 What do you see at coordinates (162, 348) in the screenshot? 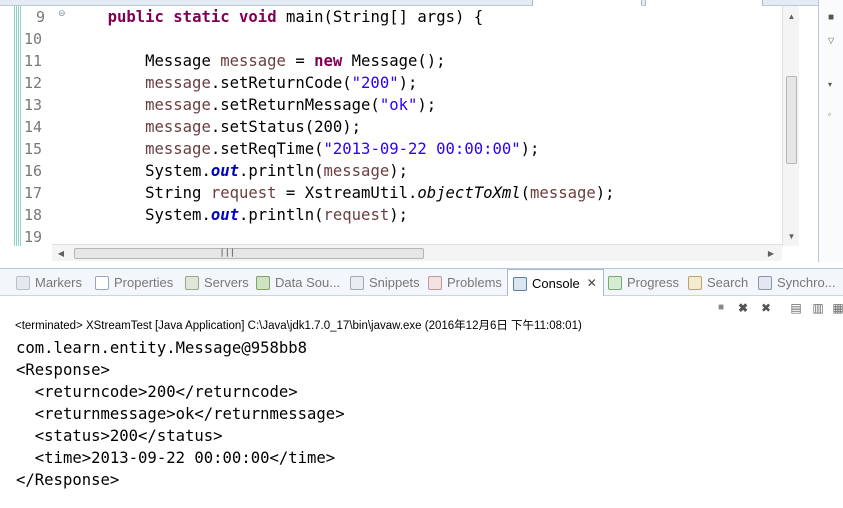
I see `output-line: com.learn.entity.Message@958bb8` at bounding box center [162, 348].